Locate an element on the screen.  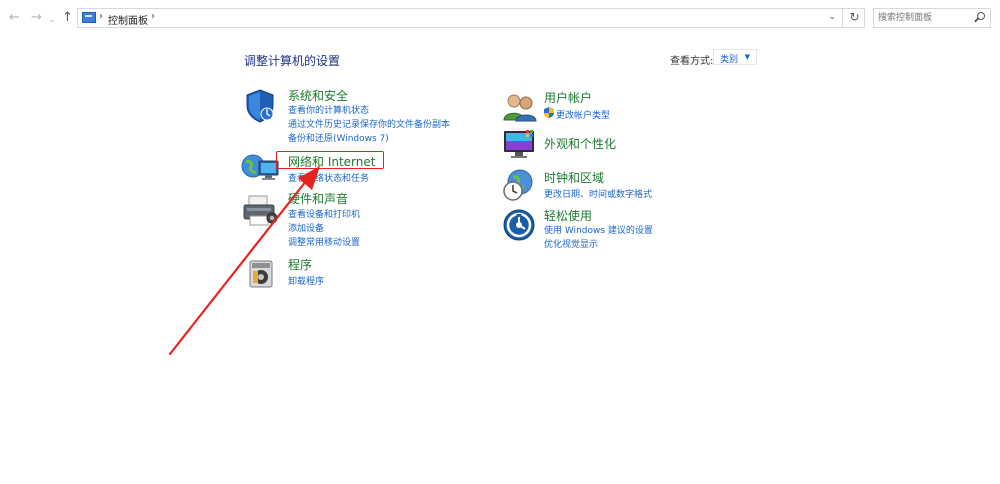
link-backup-restore: 备份和还原(Windows 7) is located at coordinates (338, 137).